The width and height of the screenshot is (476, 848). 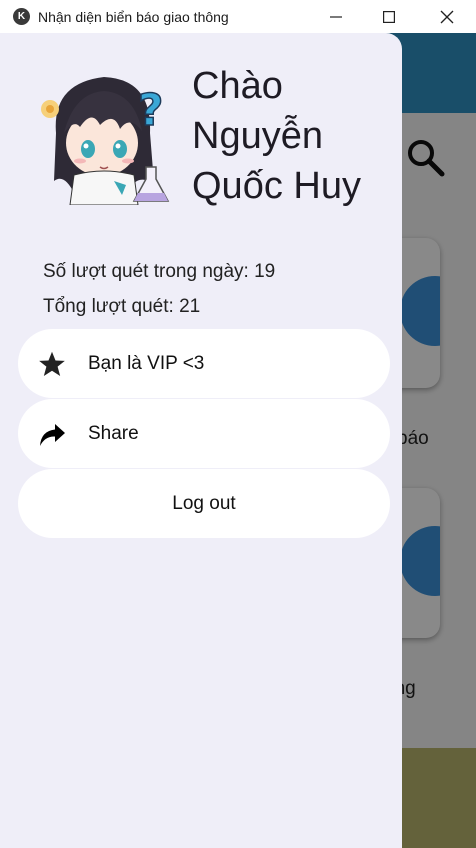 What do you see at coordinates (122, 306) in the screenshot?
I see `total-scan-count: Tổng lượt quét: 21` at bounding box center [122, 306].